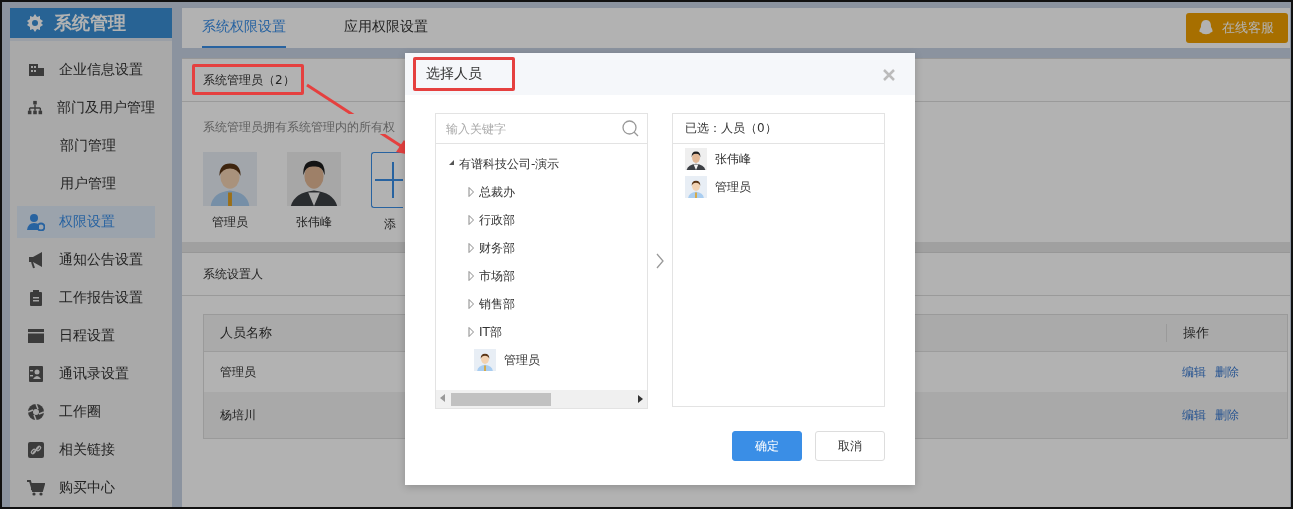 The height and width of the screenshot is (509, 1293). I want to click on tree-node: 总裁办, so click(497, 192).